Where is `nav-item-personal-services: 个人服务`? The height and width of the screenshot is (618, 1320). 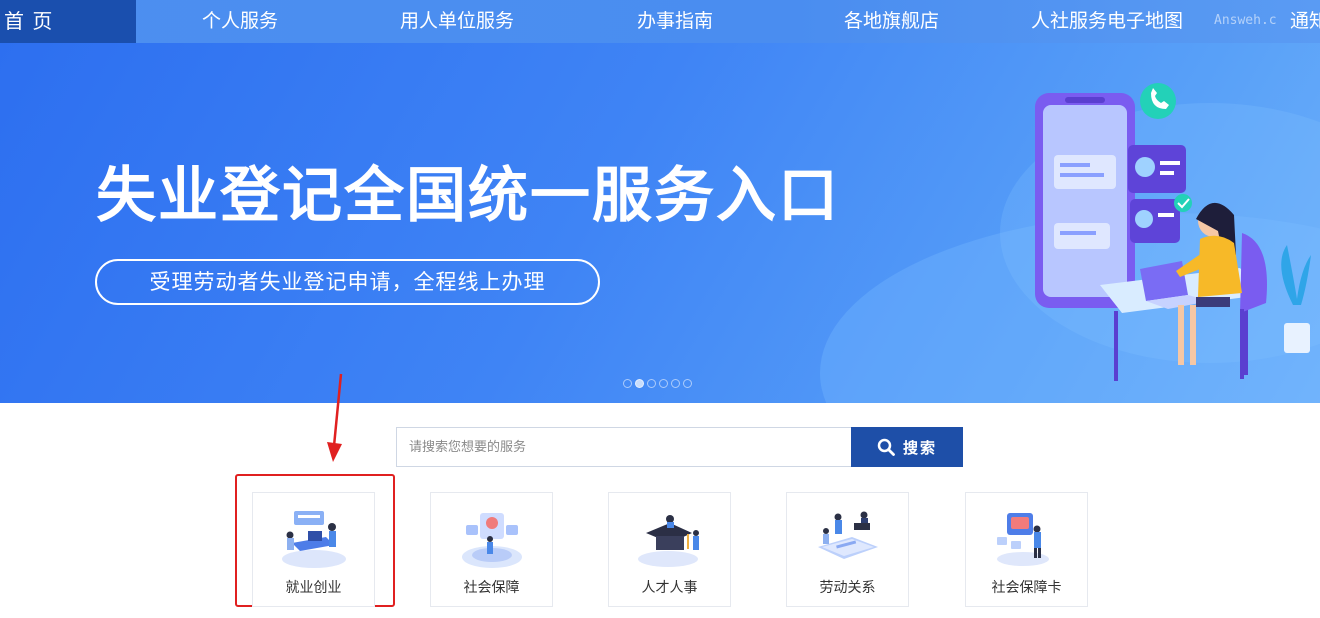
nav-item-personal-services: 个人服务 is located at coordinates (240, 21).